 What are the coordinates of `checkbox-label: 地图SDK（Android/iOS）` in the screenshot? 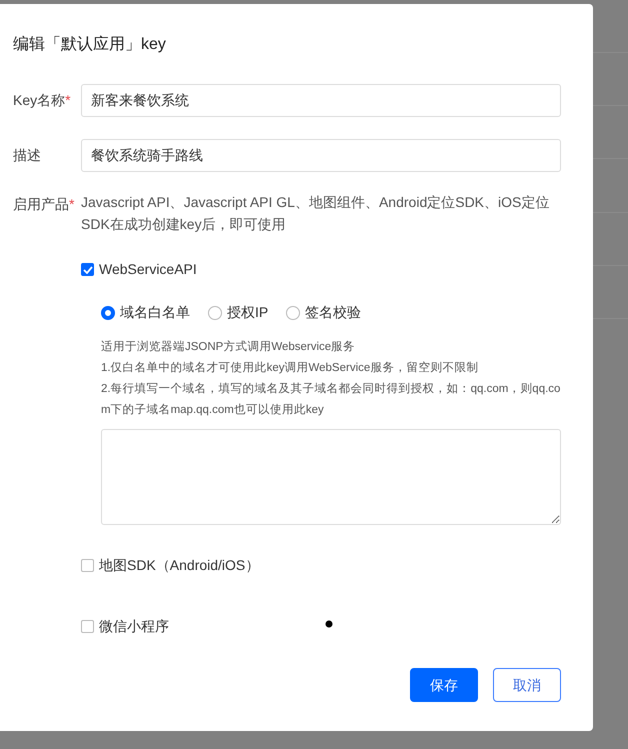 It's located at (179, 565).